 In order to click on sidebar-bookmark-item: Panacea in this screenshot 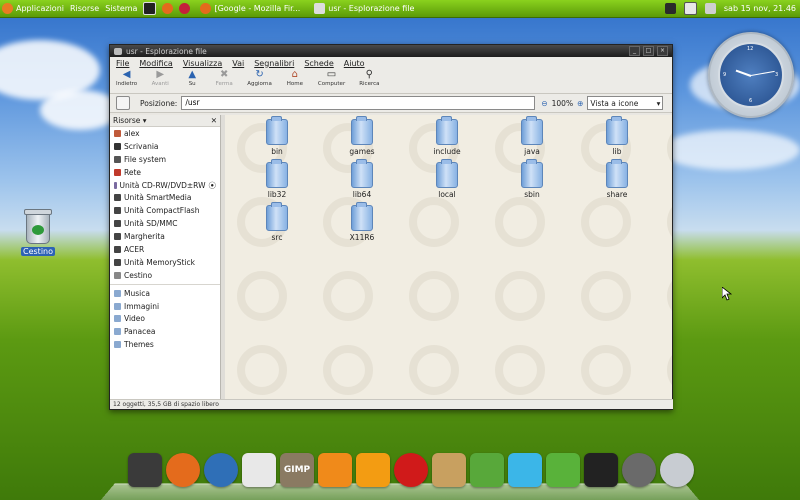, I will do `click(165, 331)`.